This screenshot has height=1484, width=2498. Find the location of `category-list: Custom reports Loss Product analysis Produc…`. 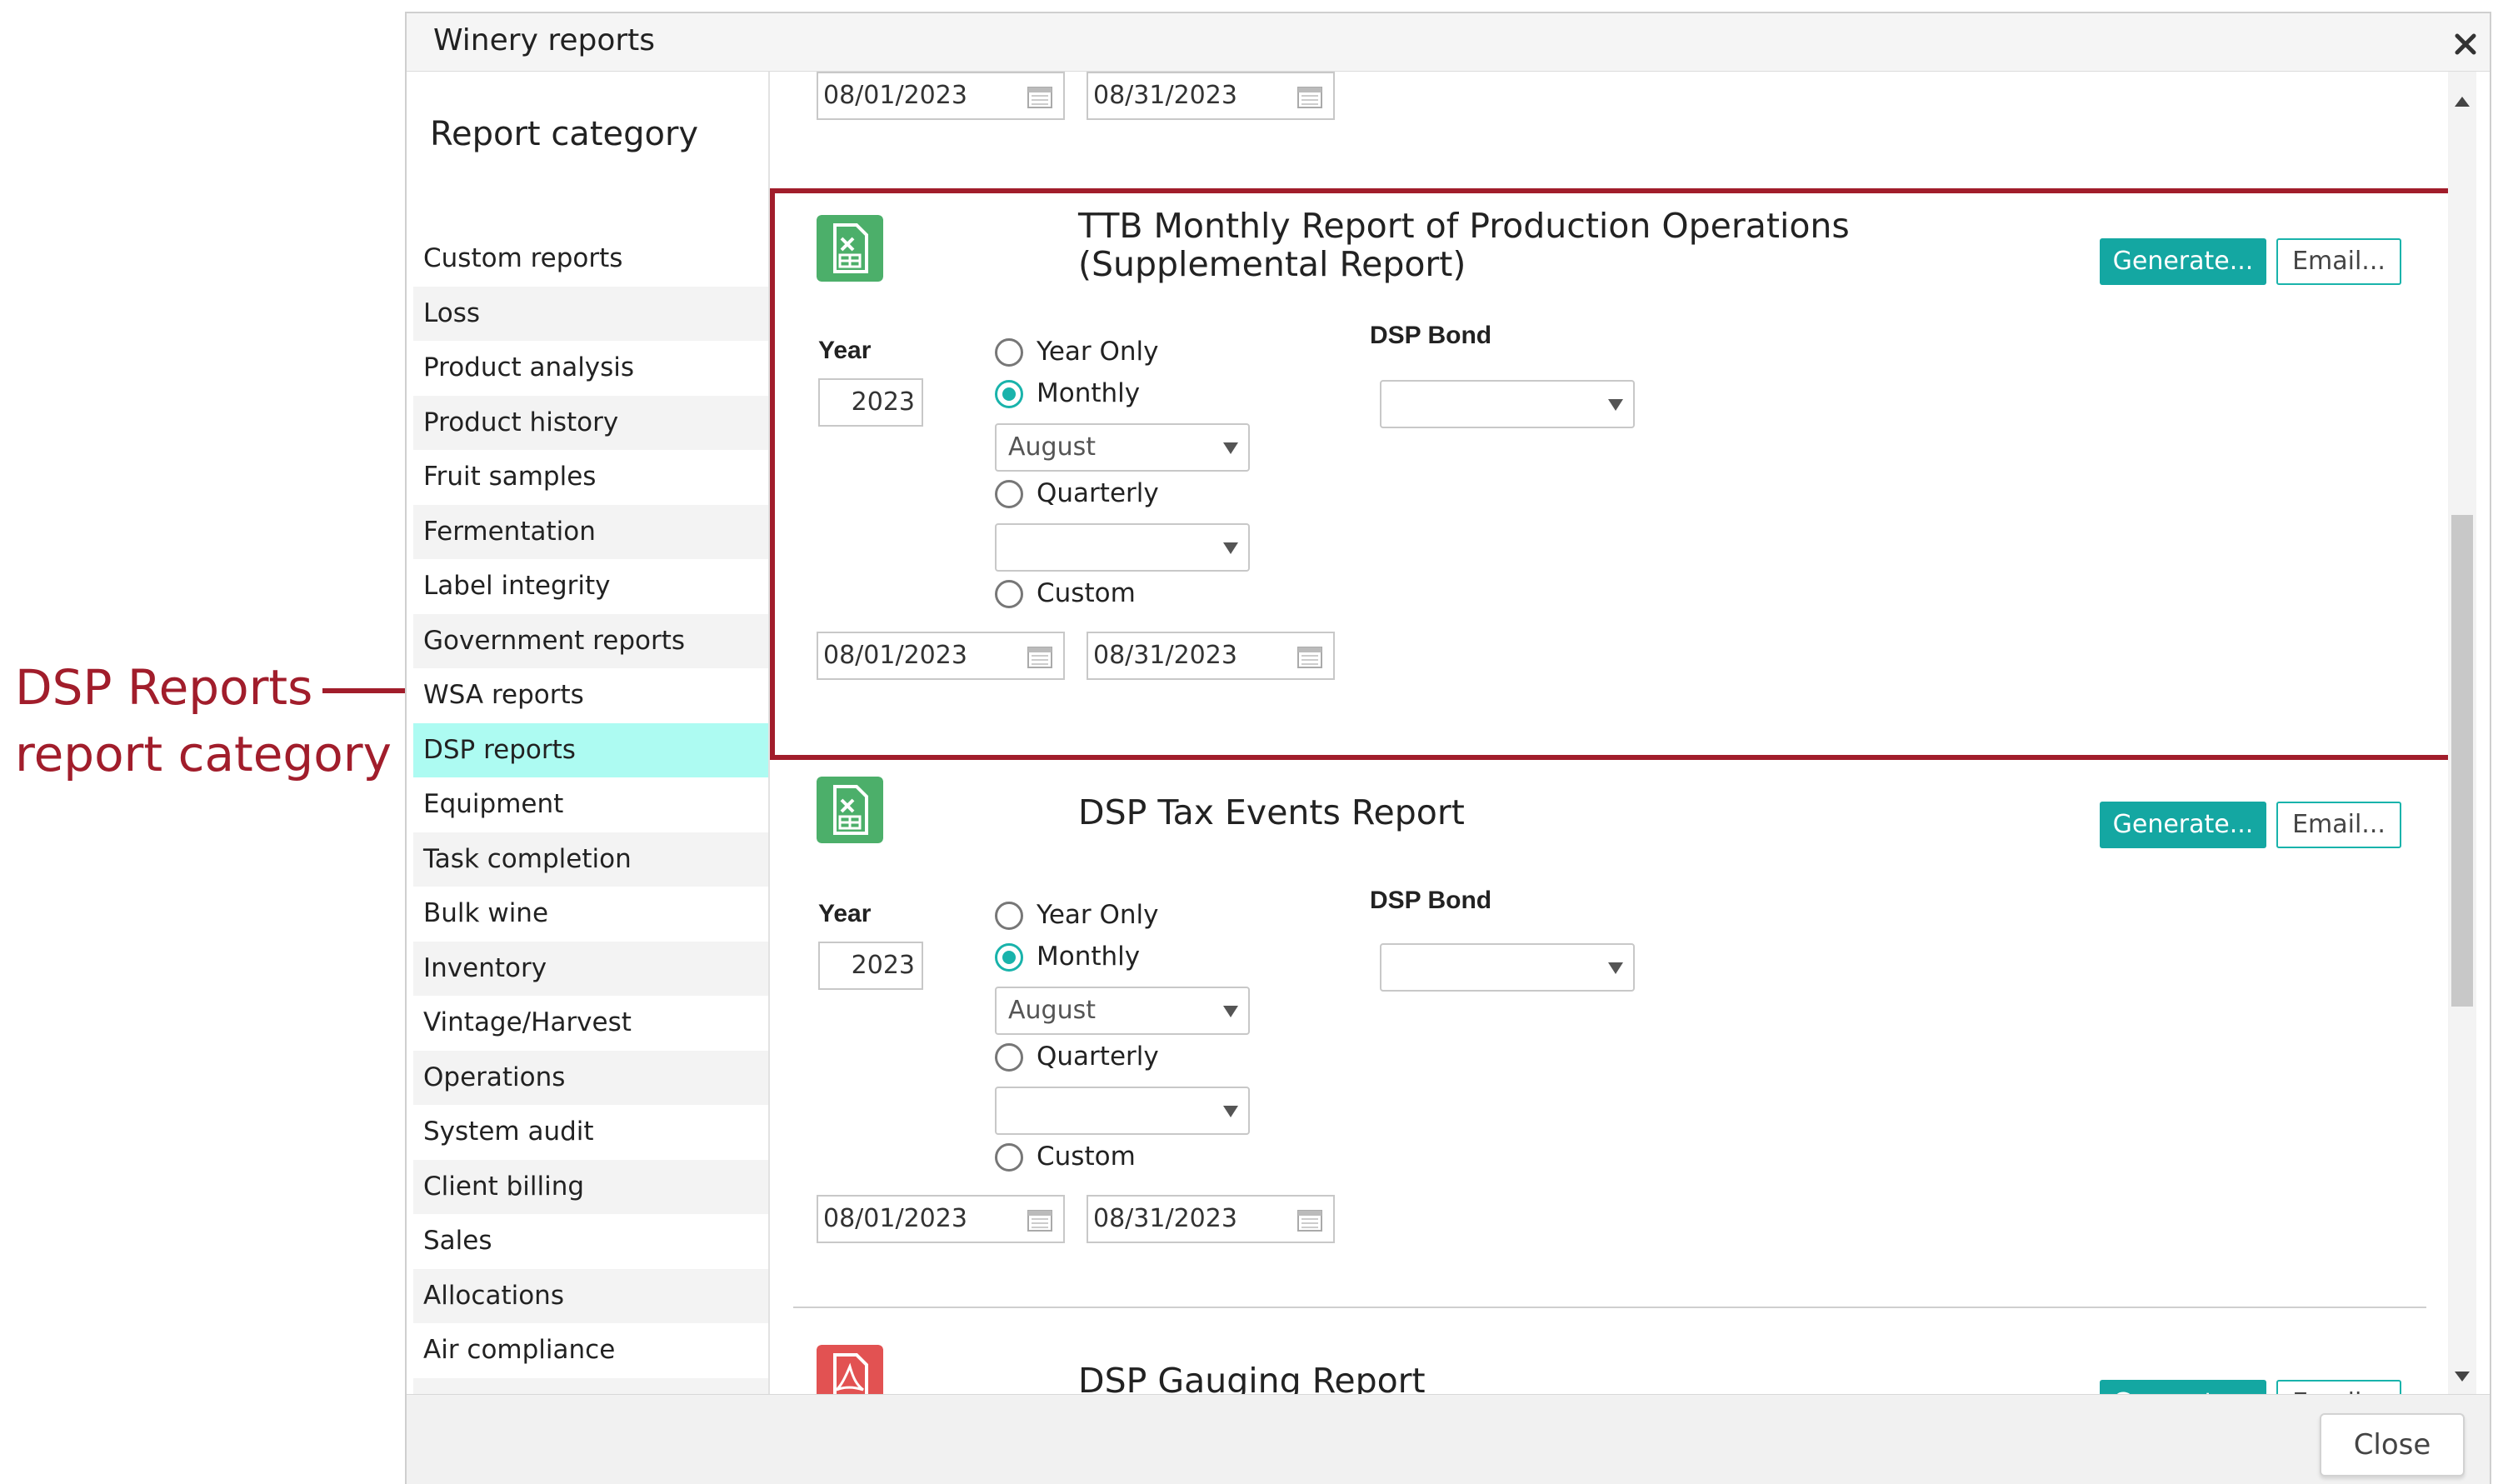

category-list: Custom reports Loss Product analysis Produc… is located at coordinates (590, 832).